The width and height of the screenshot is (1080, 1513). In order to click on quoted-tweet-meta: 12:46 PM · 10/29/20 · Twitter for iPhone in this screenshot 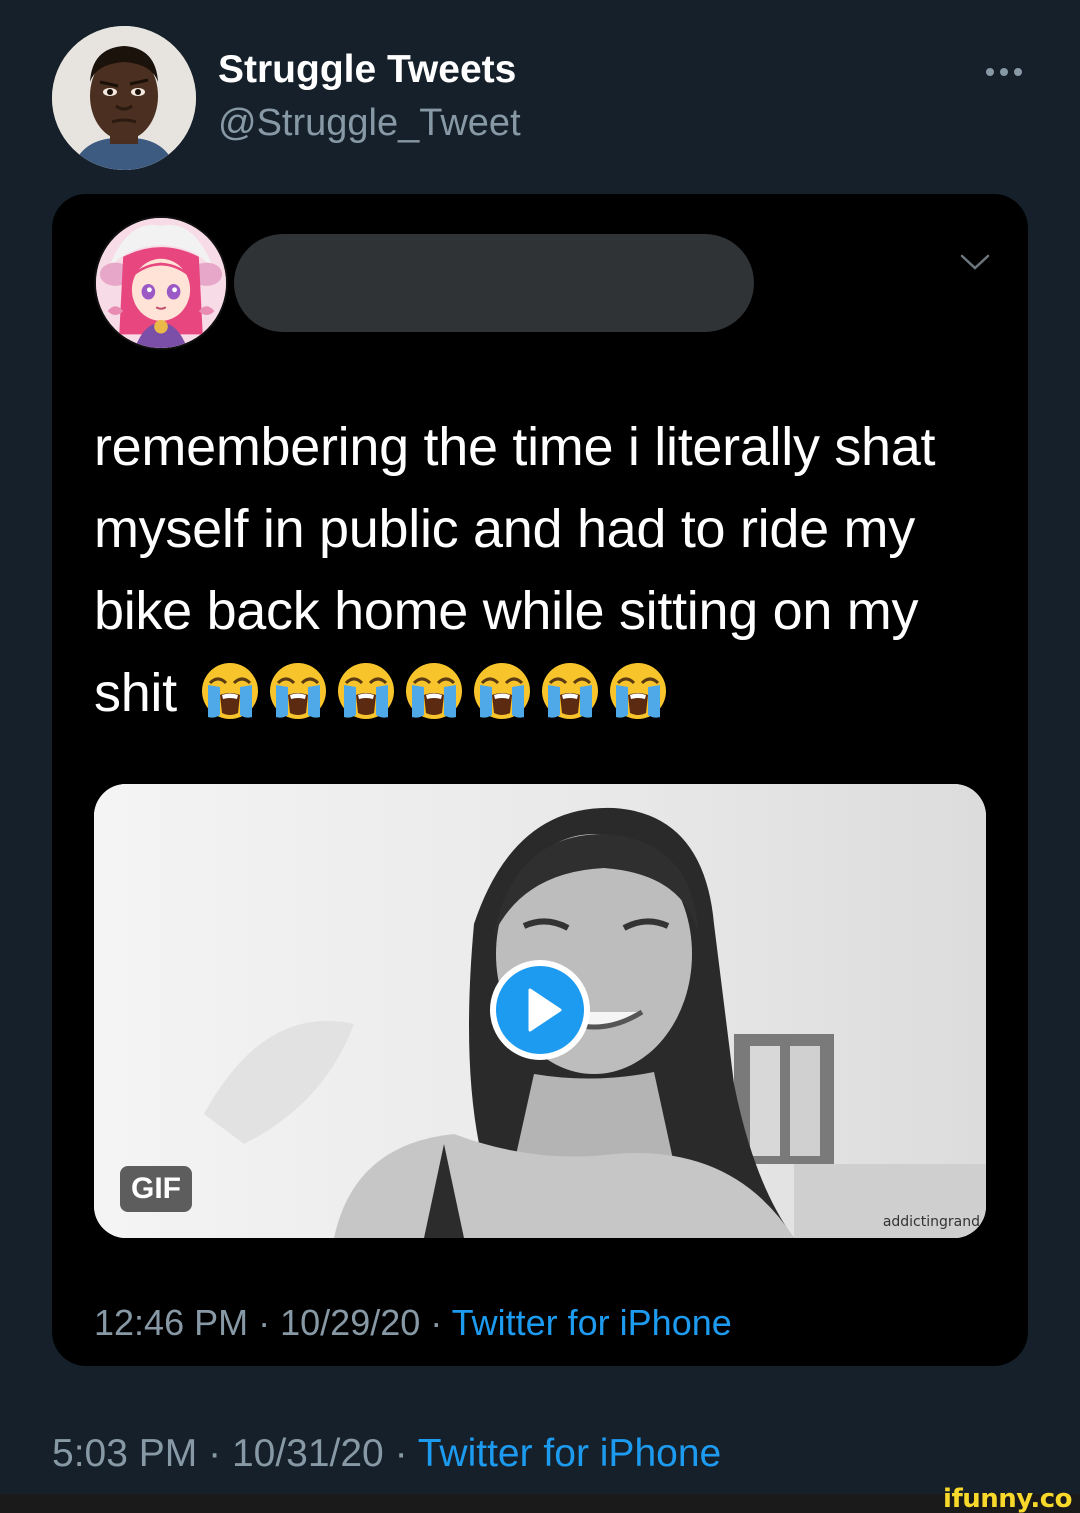, I will do `click(413, 1323)`.